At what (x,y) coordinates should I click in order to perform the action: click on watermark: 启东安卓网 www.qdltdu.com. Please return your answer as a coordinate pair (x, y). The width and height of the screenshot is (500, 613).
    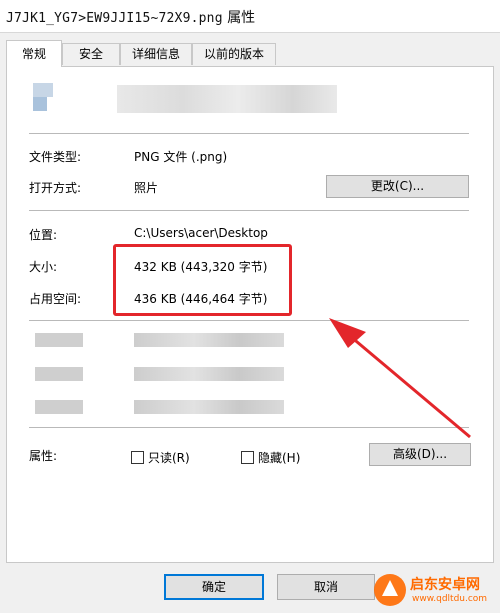
    Looking at the image, I should click on (435, 589).